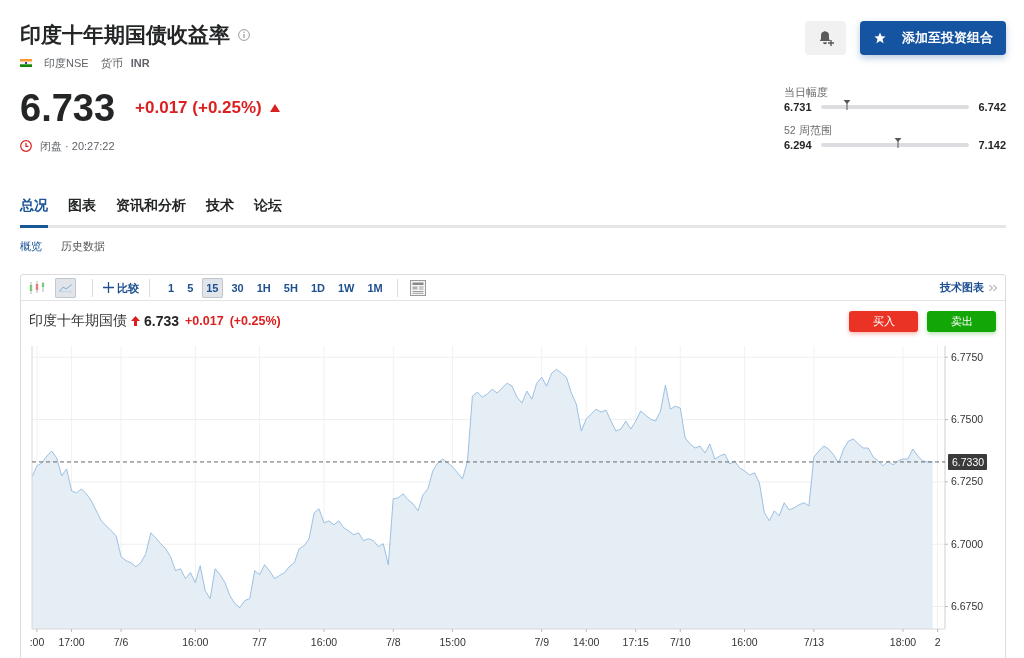 This screenshot has width=1024, height=658. Describe the element at coordinates (108, 287) in the screenshot. I see `plus-icon` at that location.